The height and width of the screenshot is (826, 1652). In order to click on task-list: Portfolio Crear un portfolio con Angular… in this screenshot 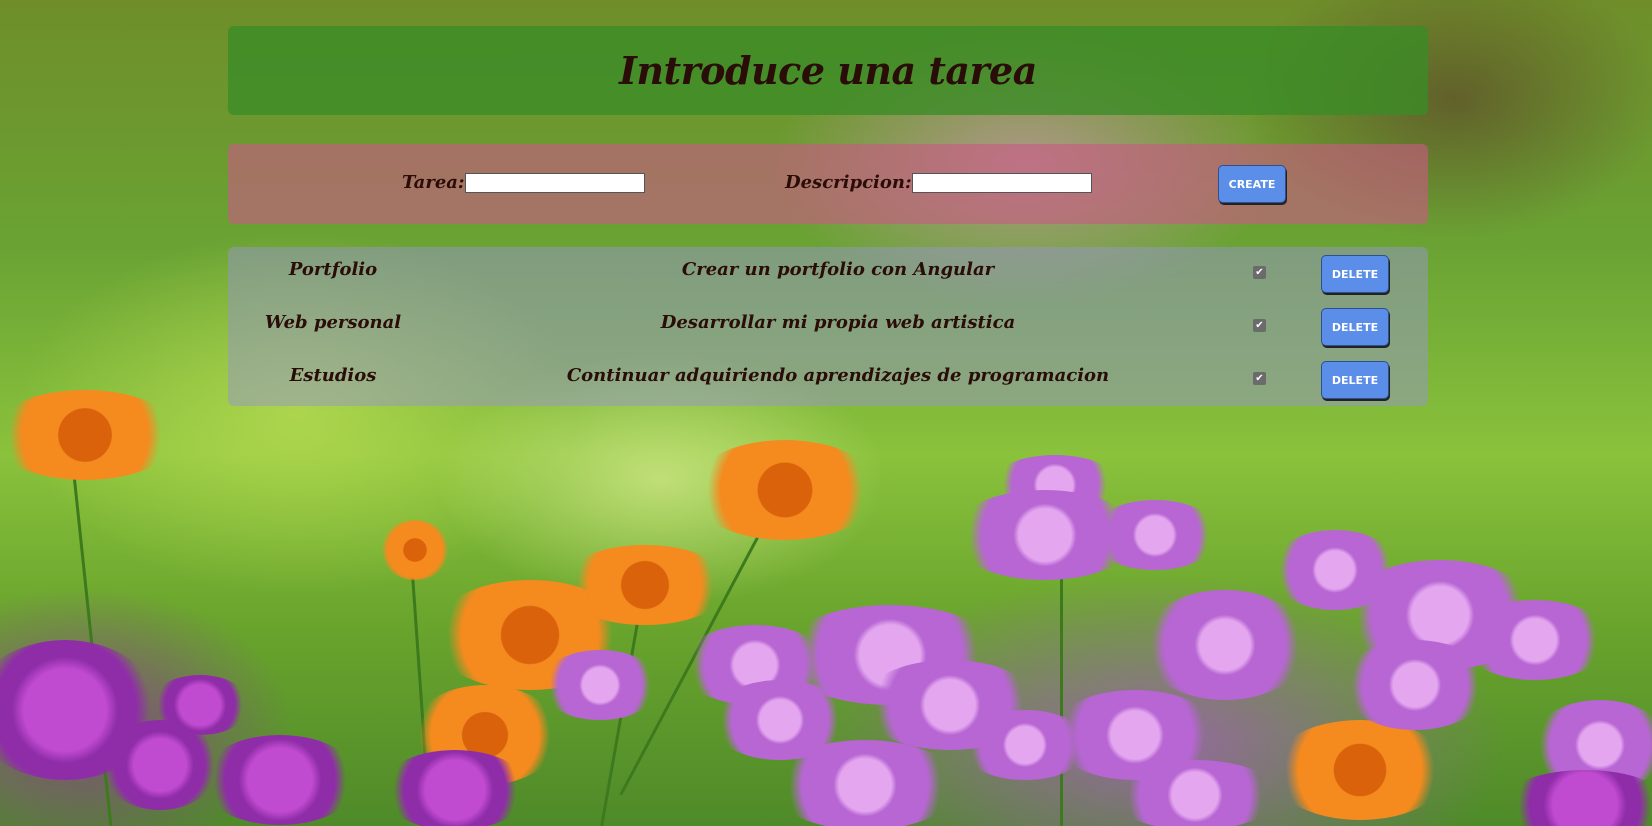, I will do `click(828, 326)`.